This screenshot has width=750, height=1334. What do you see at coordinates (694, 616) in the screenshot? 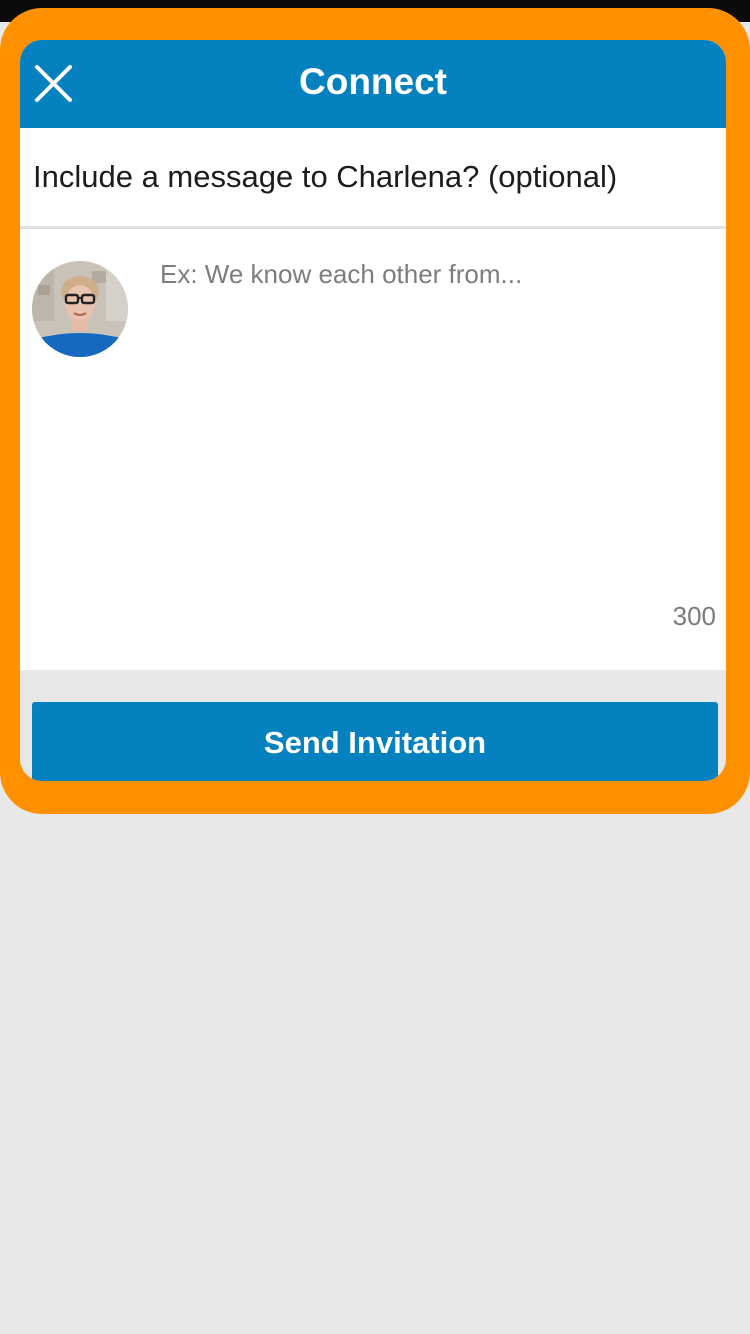
I see `character-counter: 300` at bounding box center [694, 616].